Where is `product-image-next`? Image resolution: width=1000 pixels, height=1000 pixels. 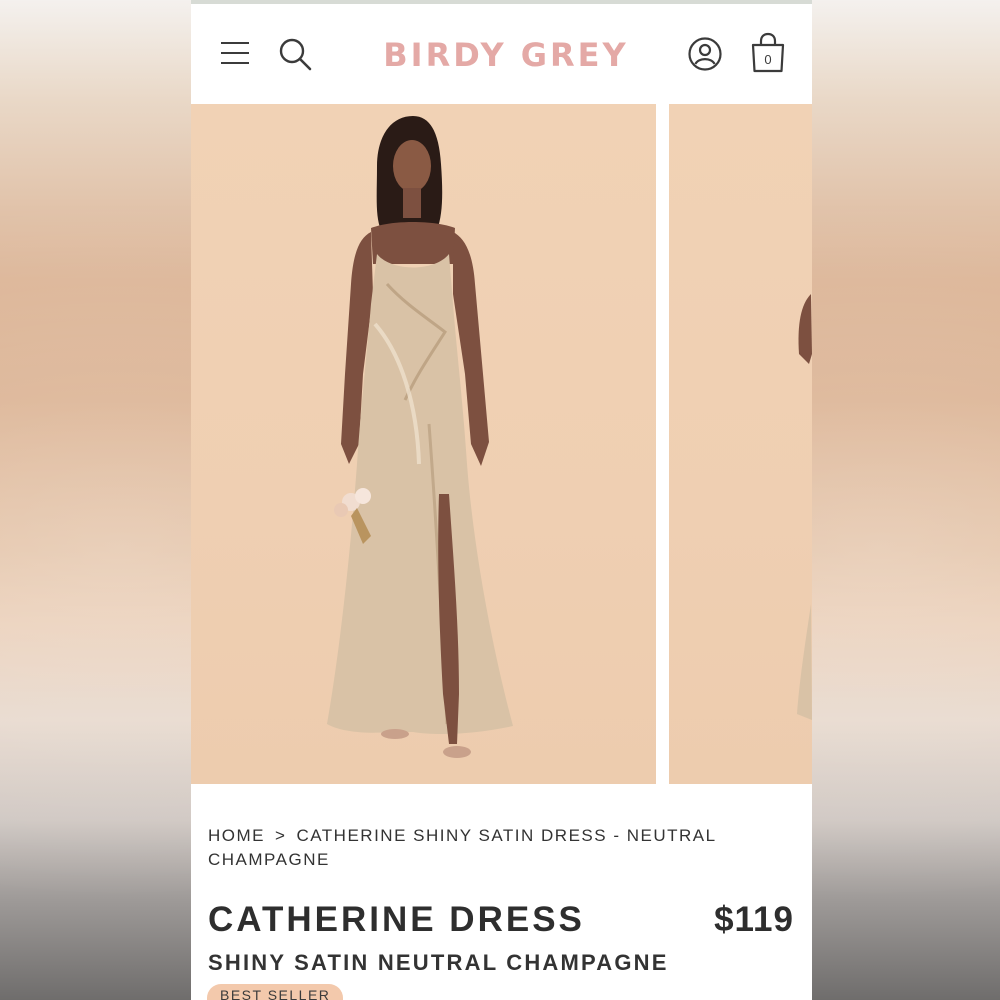
product-image-next is located at coordinates (740, 444).